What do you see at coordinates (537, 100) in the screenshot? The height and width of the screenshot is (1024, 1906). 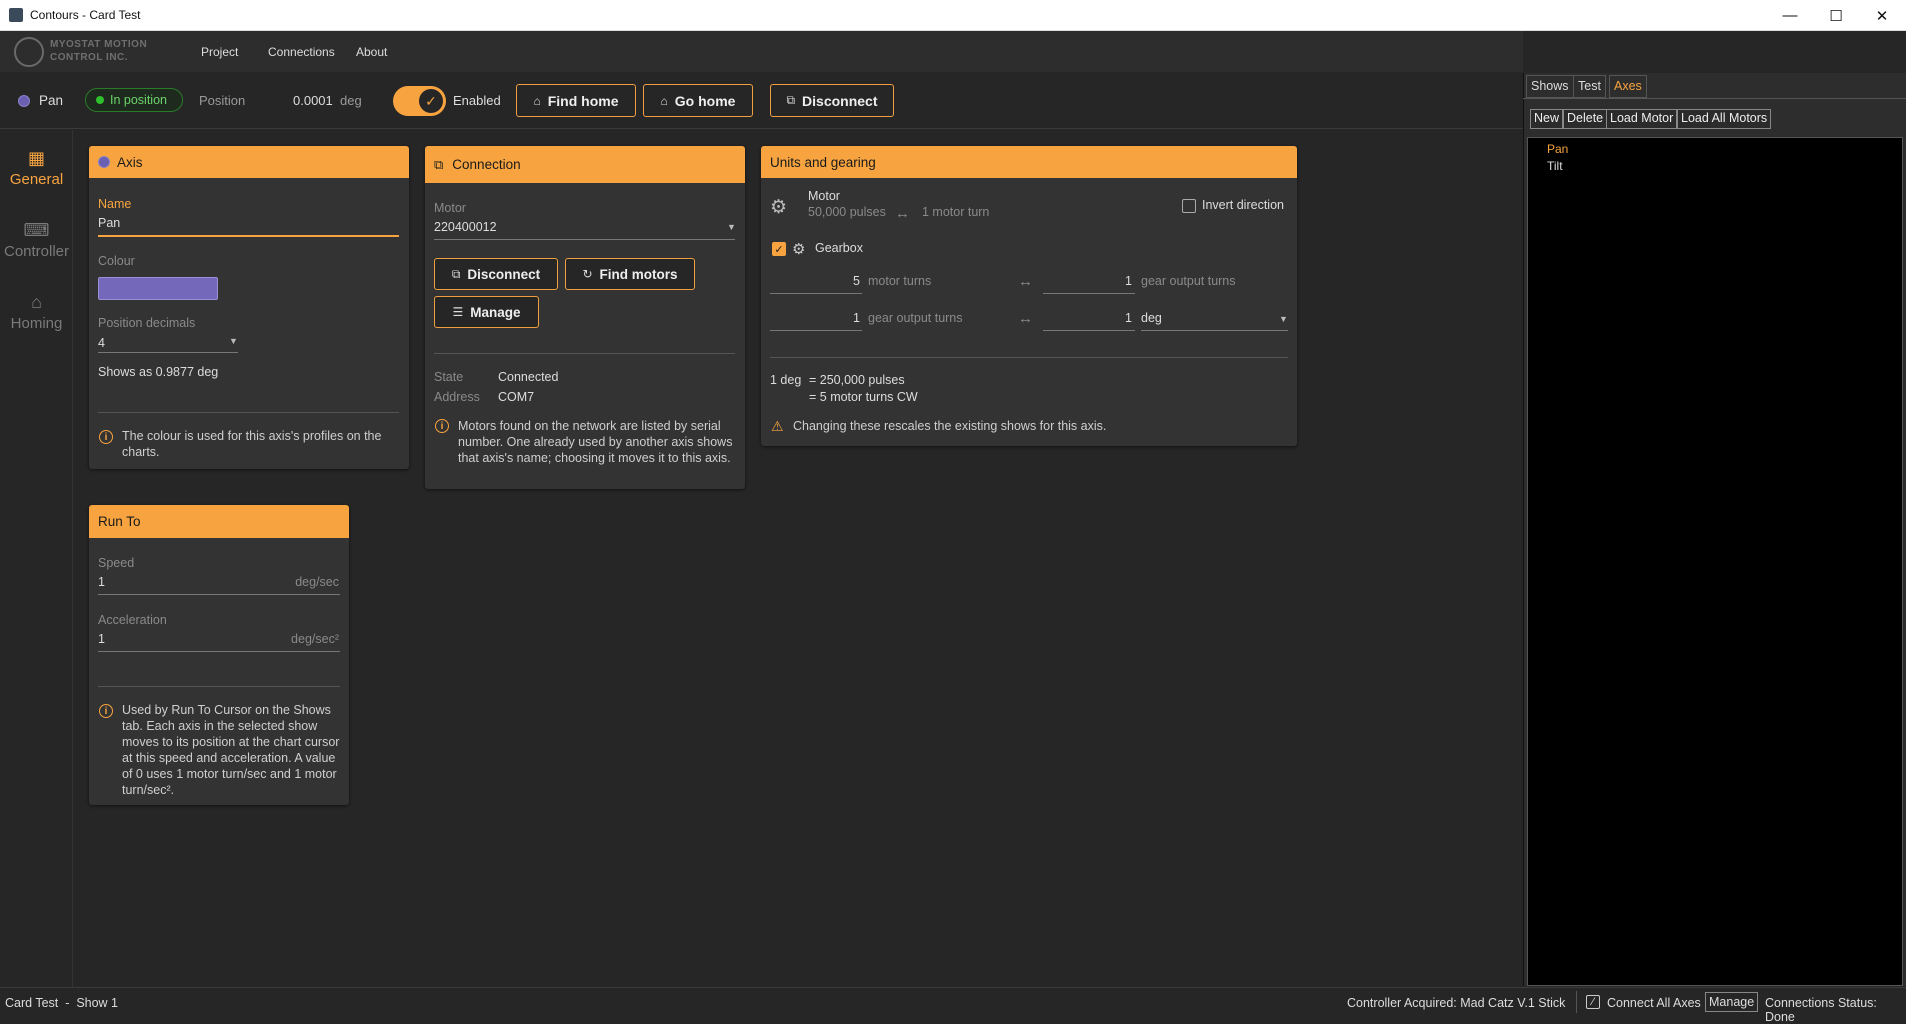 I see `home-search-icon: ⌂` at bounding box center [537, 100].